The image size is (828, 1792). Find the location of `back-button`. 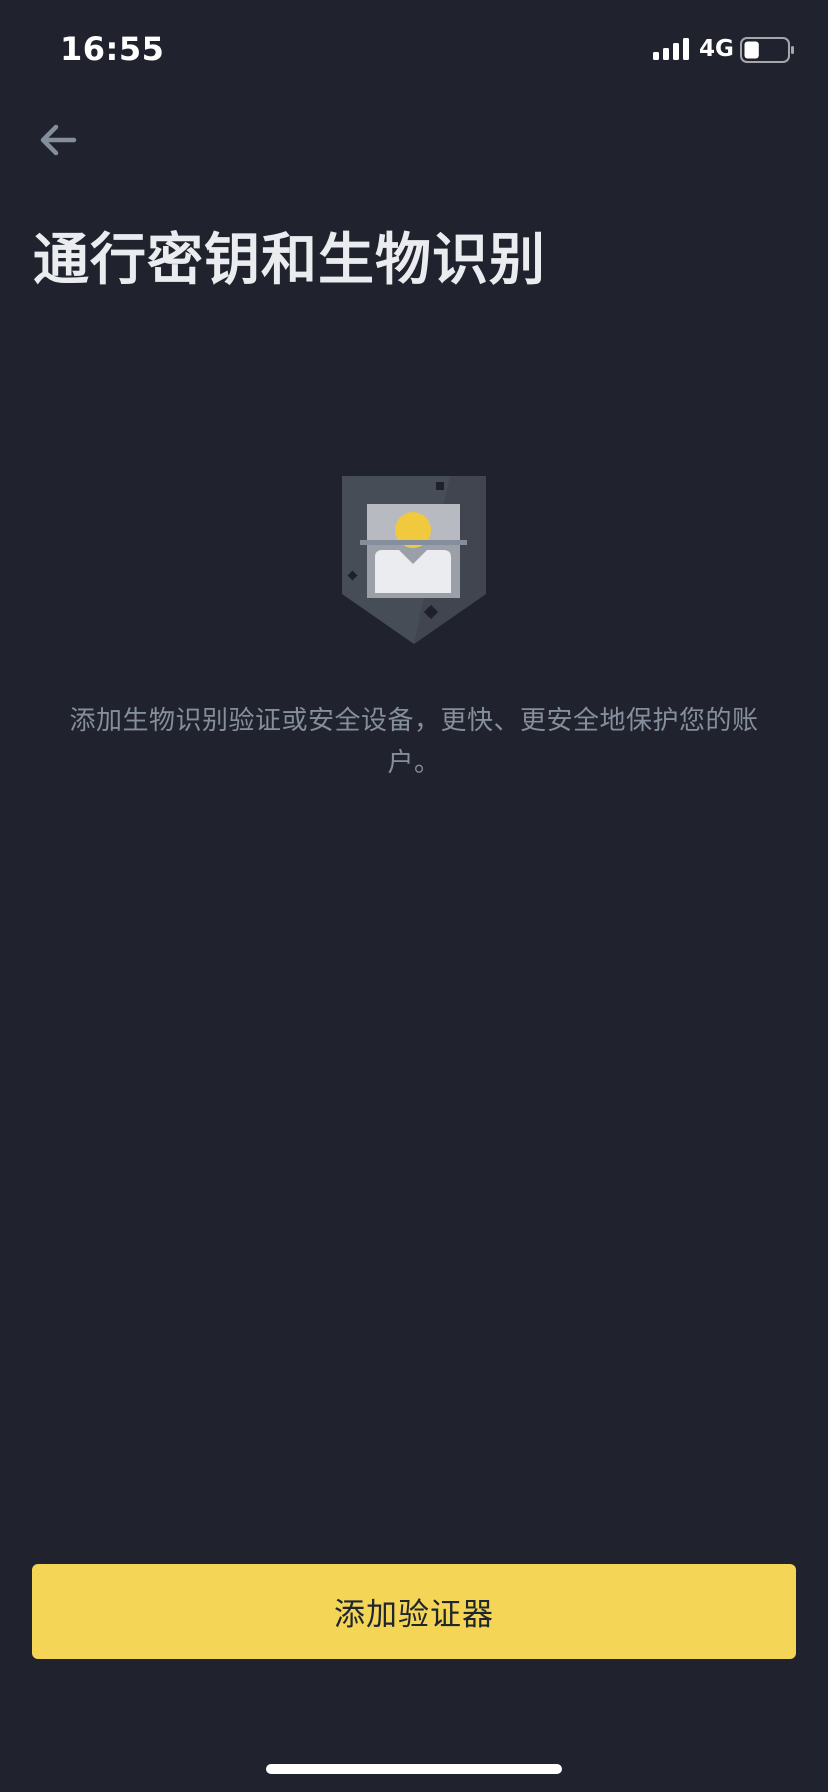

back-button is located at coordinates (59, 140).